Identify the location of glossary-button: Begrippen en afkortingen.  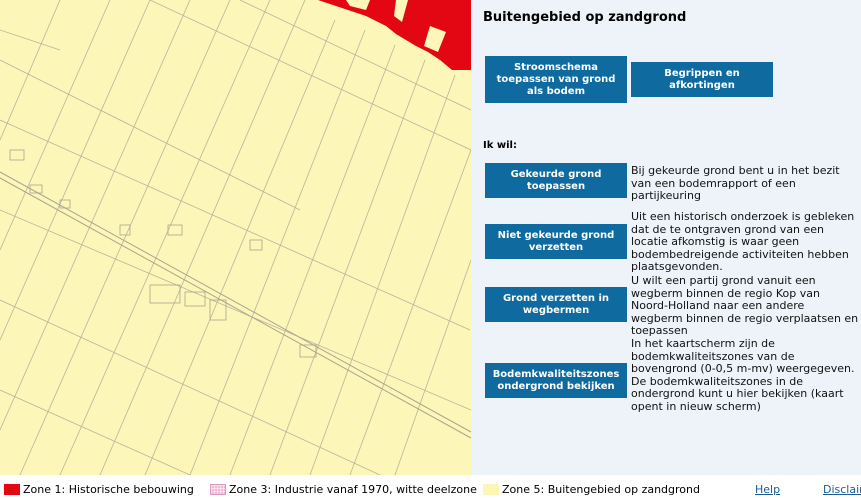
(702, 79).